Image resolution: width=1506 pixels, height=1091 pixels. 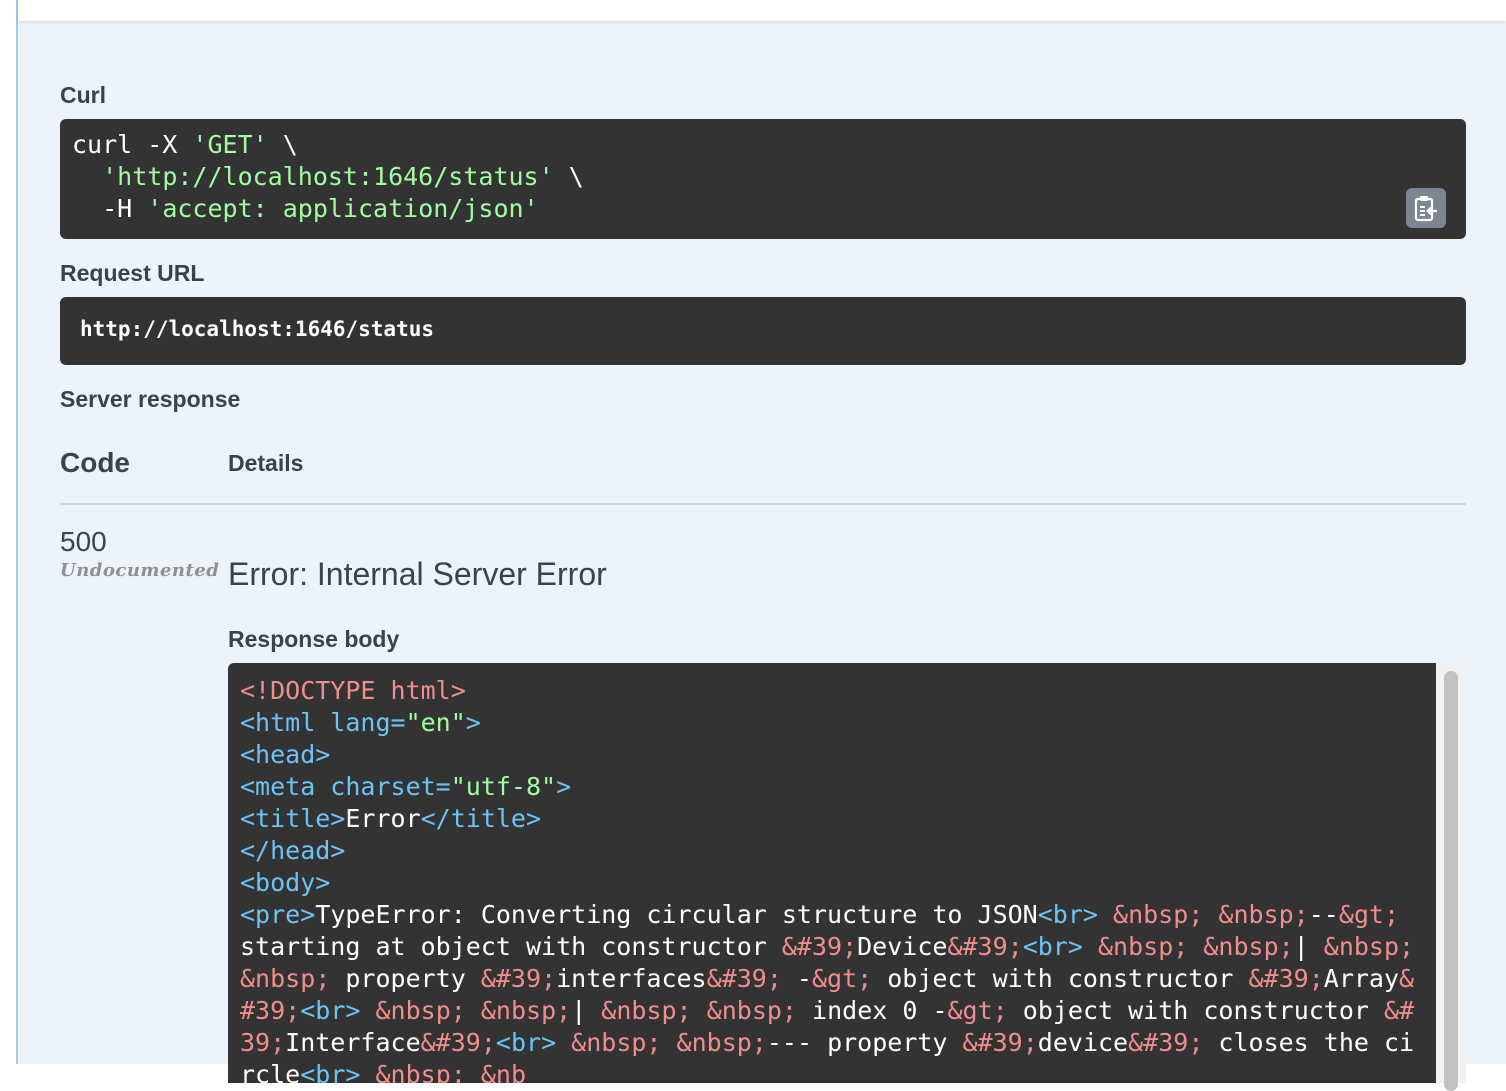 I want to click on table-divider, so click(x=763, y=504).